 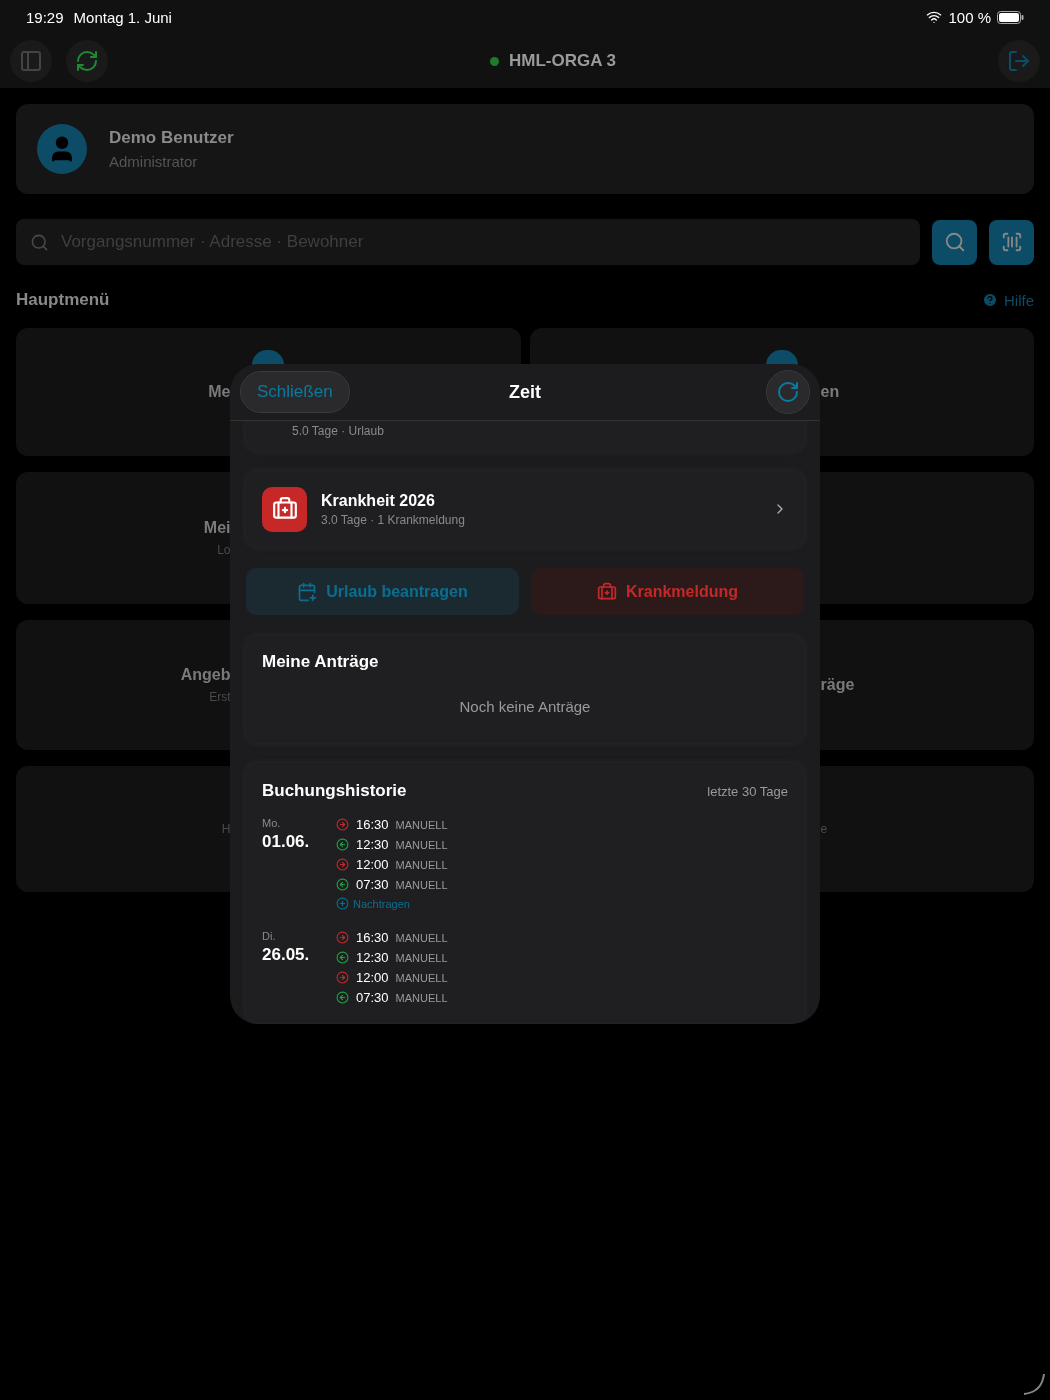 I want to click on search-button, so click(x=954, y=242).